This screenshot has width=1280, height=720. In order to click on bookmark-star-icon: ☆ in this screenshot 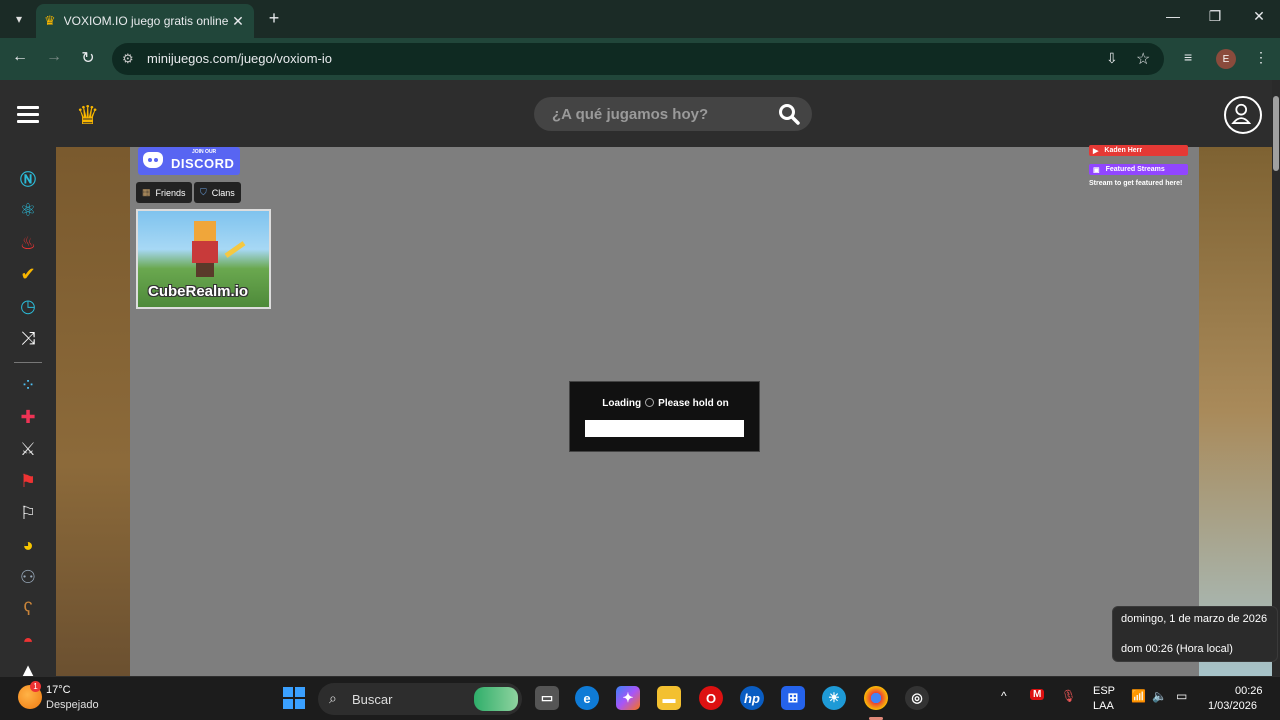, I will do `click(1143, 59)`.